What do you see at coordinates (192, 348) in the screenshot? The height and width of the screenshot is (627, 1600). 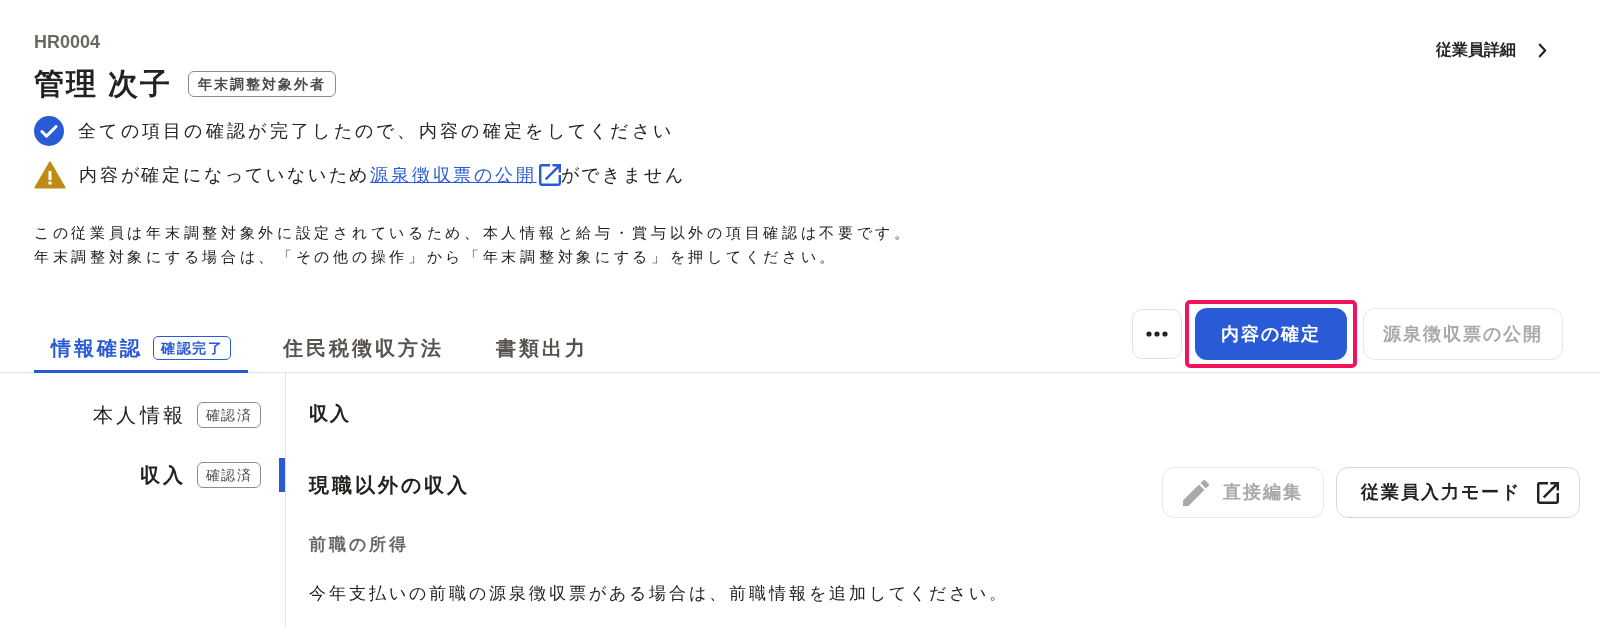 I see `tab-status-badge: 確認完了` at bounding box center [192, 348].